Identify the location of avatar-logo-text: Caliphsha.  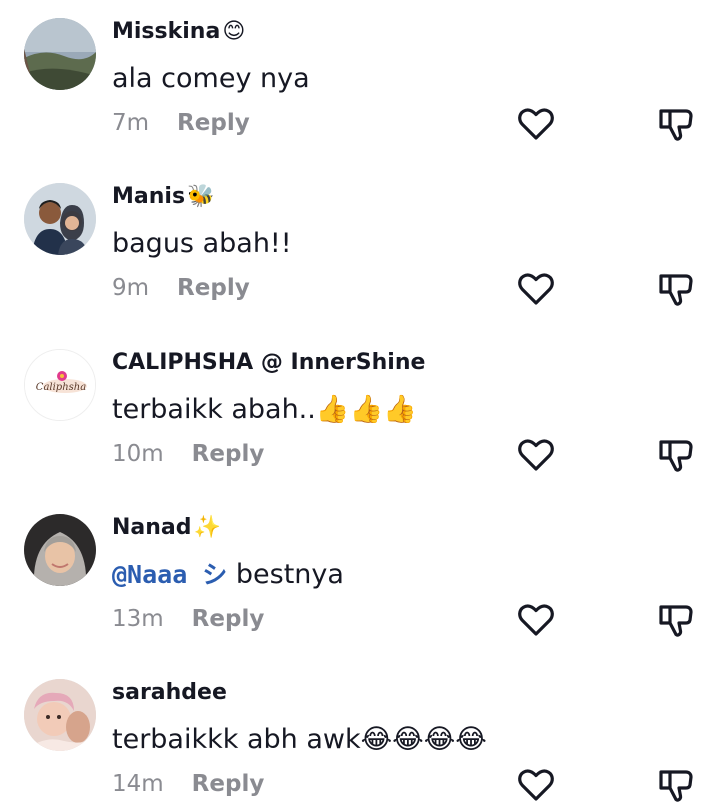
(61, 387).